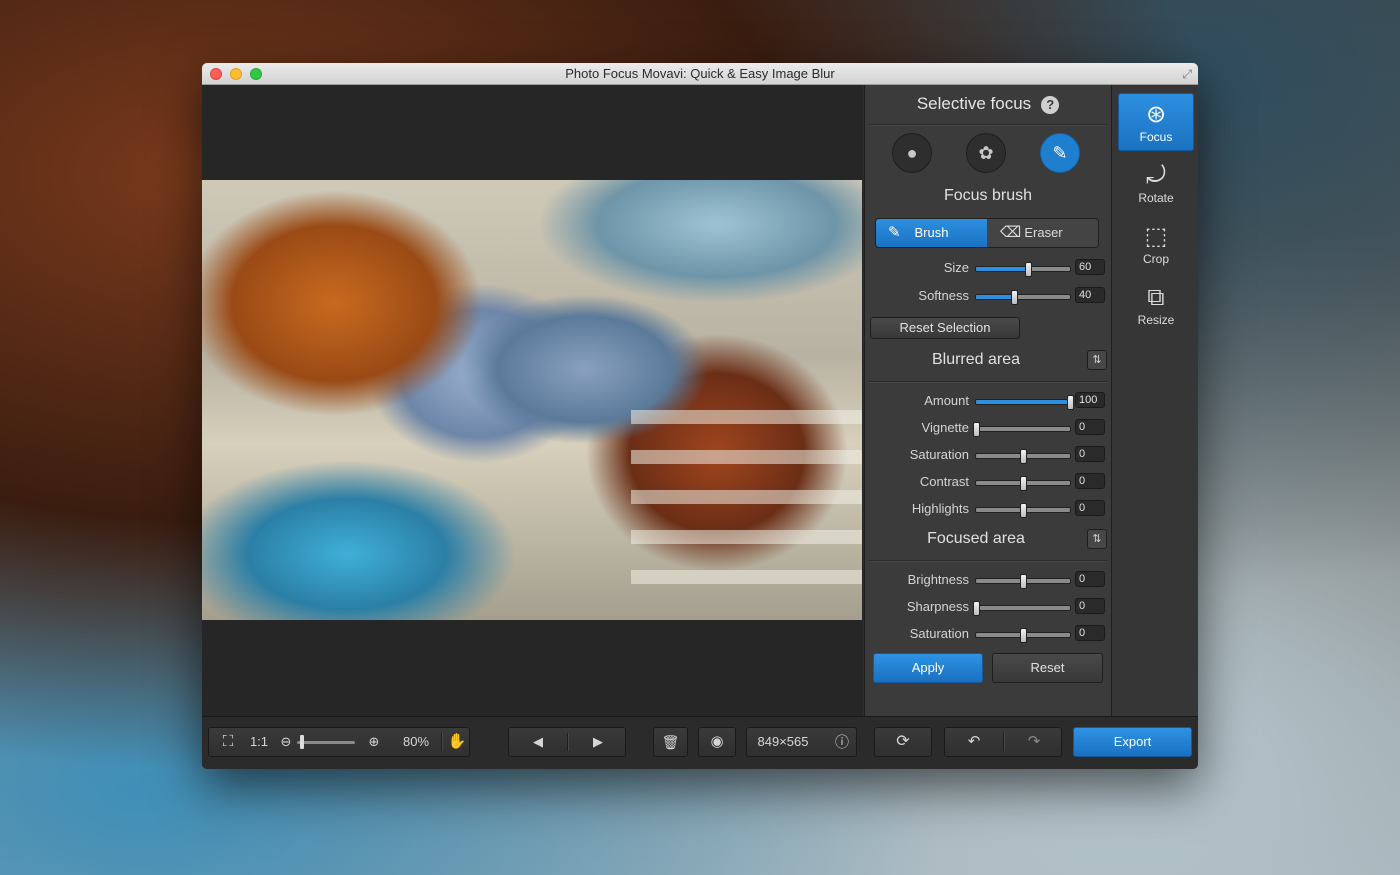 The width and height of the screenshot is (1400, 875). Describe the element at coordinates (1132, 742) in the screenshot. I see `export-button: Export` at that location.